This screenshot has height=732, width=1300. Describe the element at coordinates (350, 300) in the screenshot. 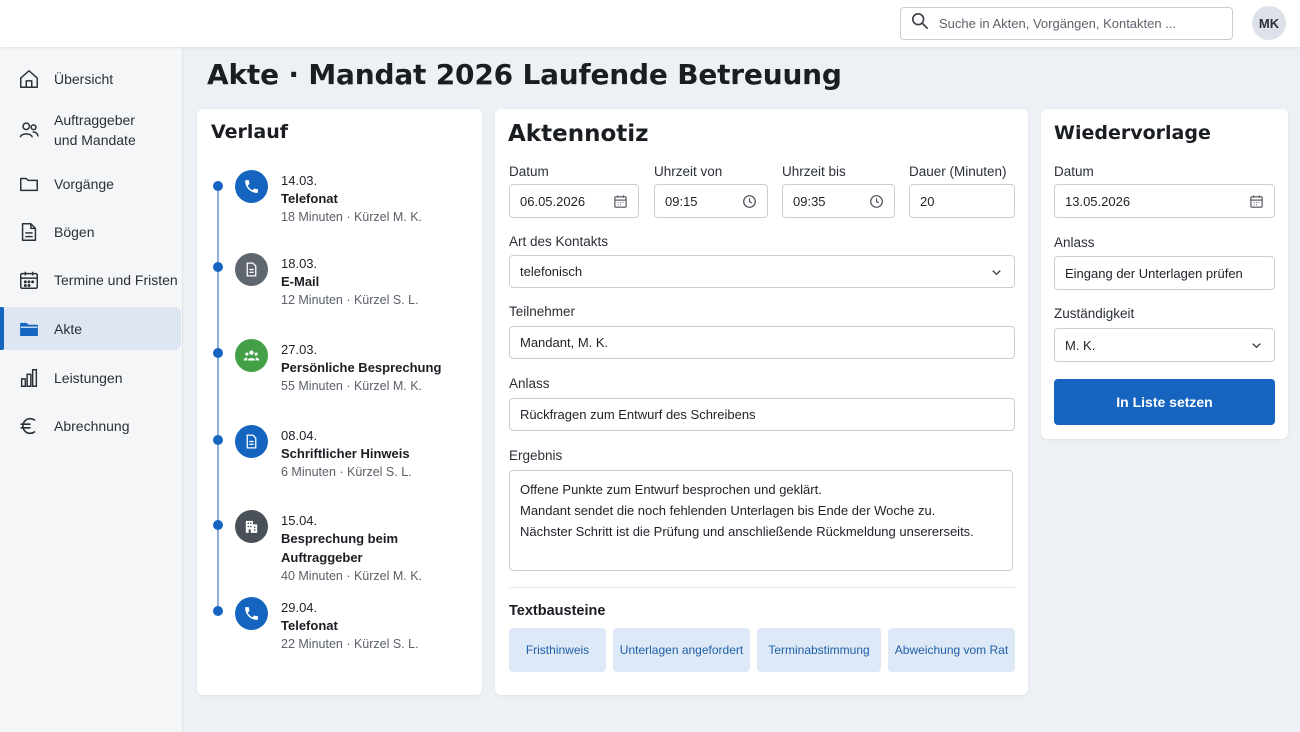

I see `timeline-meta: 12 Minuten · Kürzel S. L.` at that location.